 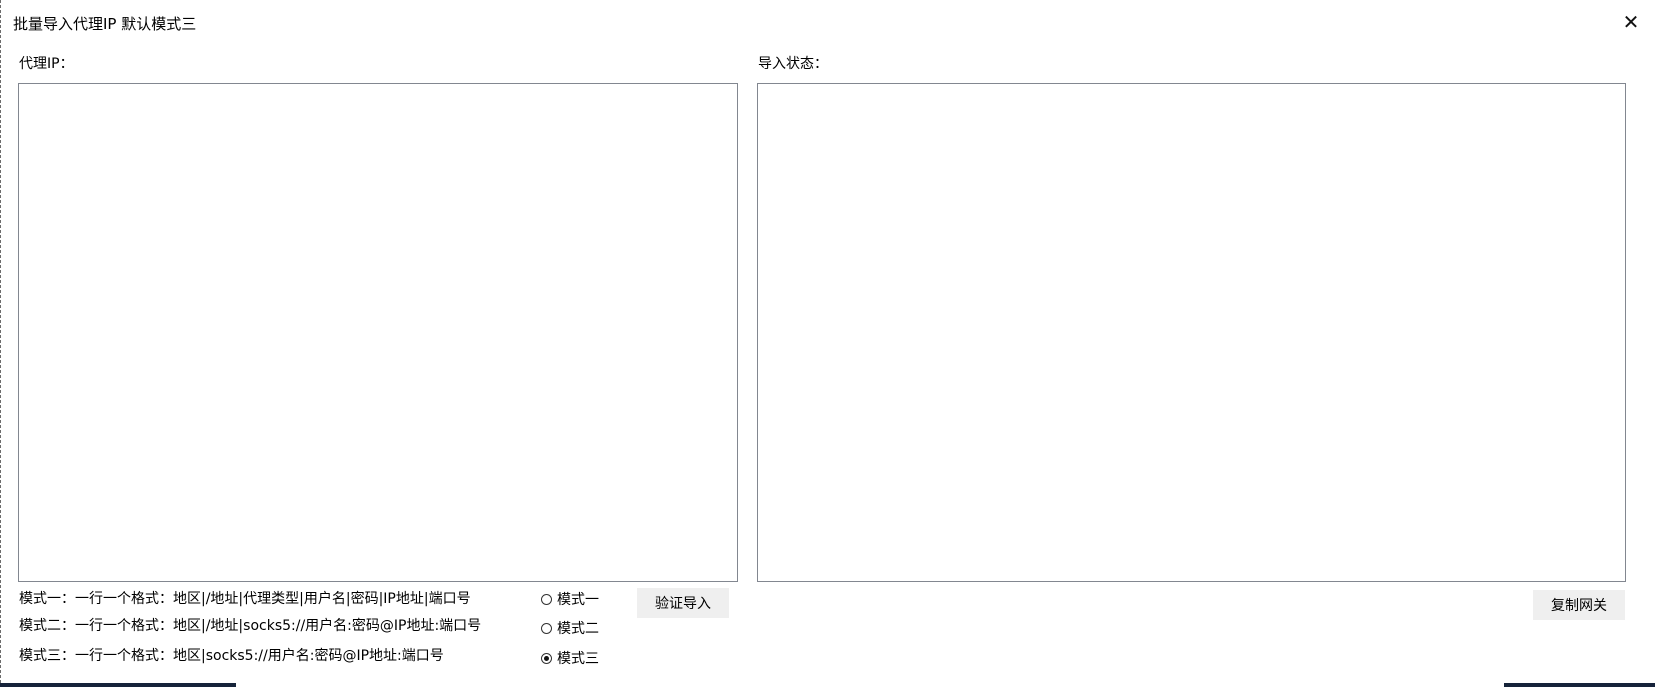 What do you see at coordinates (793, 64) in the screenshot?
I see `import-status-label: 导入状态：` at bounding box center [793, 64].